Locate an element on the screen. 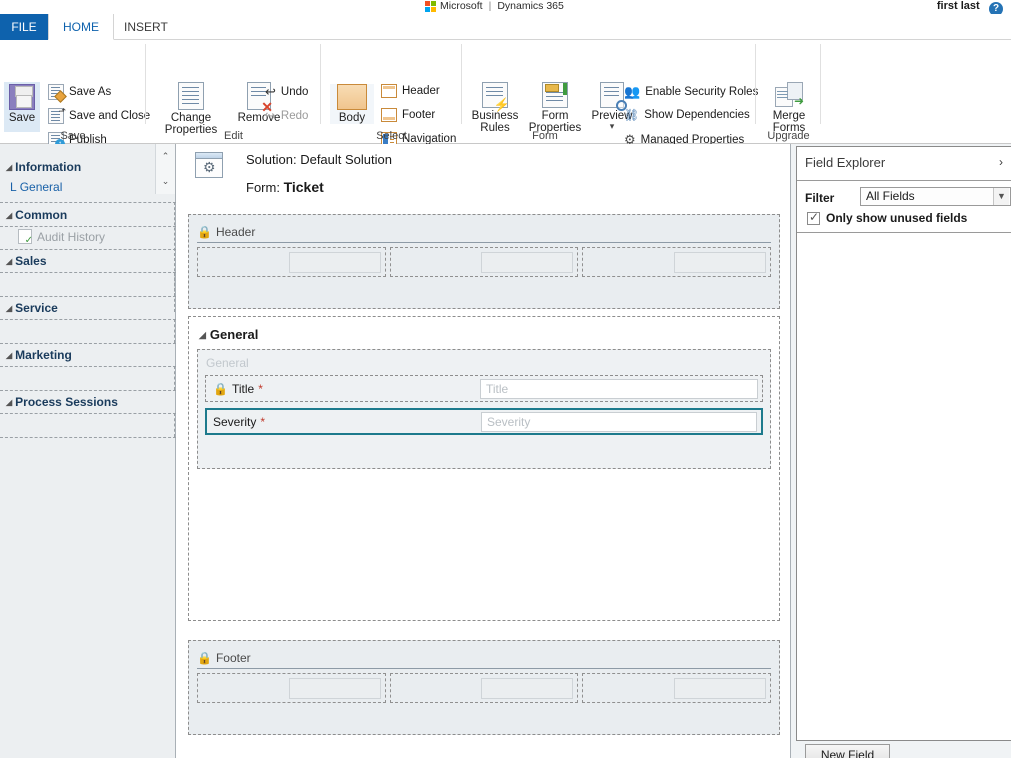  field-input-severity: Severity is located at coordinates (619, 421).